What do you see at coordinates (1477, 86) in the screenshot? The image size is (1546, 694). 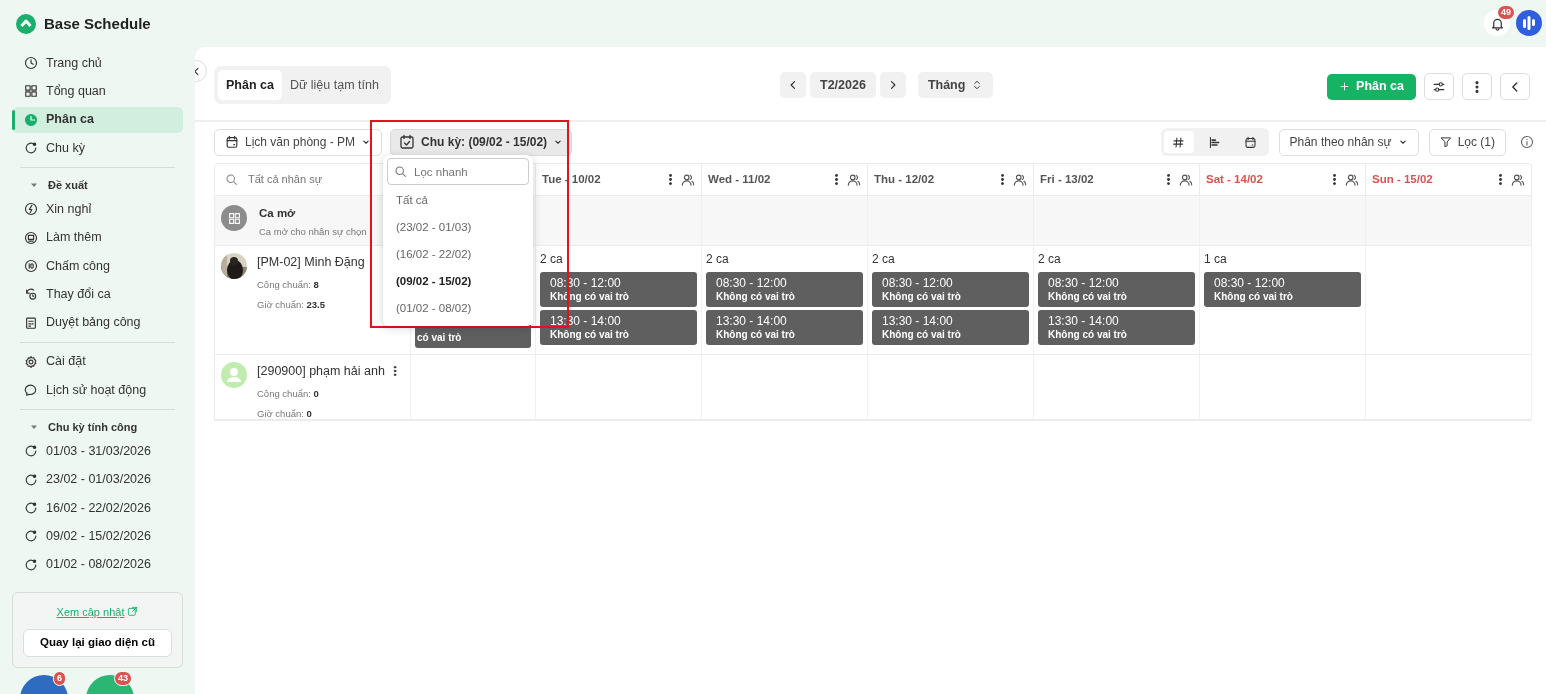 I see `more-button` at bounding box center [1477, 86].